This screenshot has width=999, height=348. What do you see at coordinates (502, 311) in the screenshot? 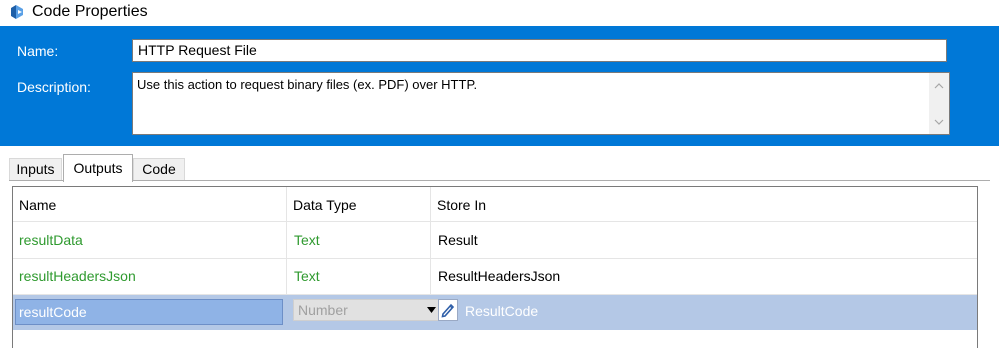
I see `store-in-value: ResultCode` at bounding box center [502, 311].